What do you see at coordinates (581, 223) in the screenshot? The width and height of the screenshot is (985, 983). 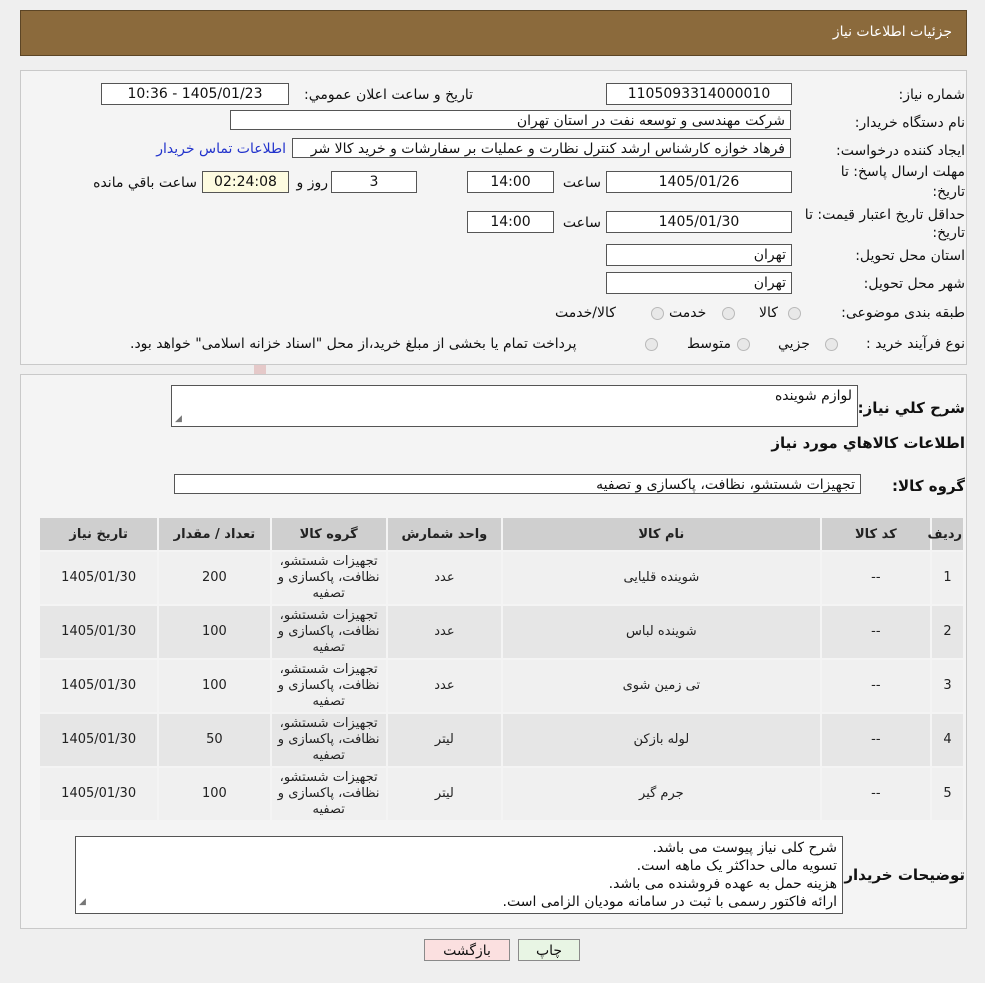 I see `validity-time-label: ساعت` at bounding box center [581, 223].